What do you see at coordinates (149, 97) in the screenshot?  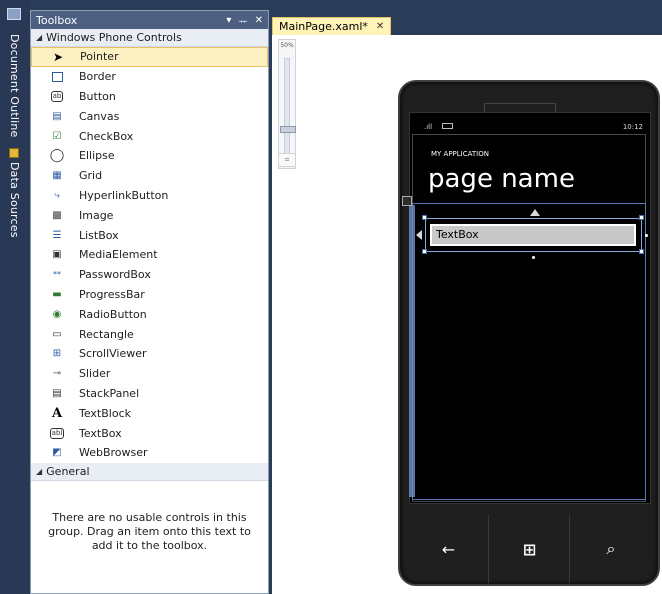 I see `toolbox-item-button: ab Button` at bounding box center [149, 97].